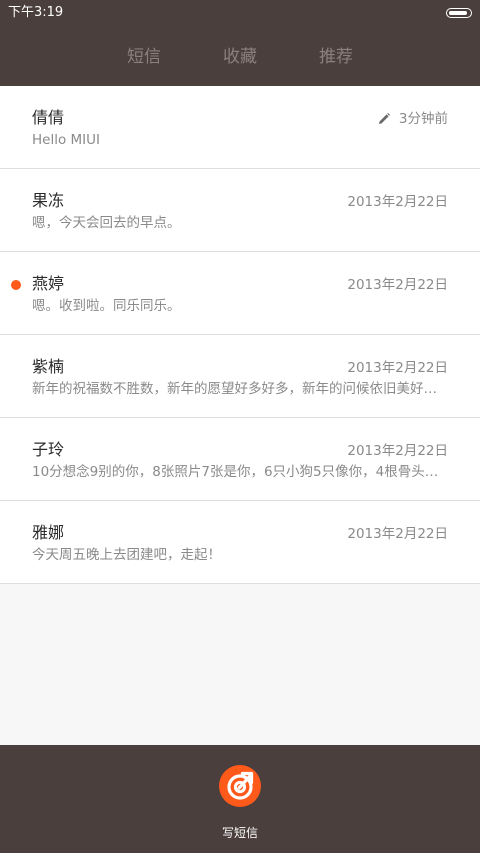 This screenshot has height=853, width=480. Describe the element at coordinates (36, 12) in the screenshot. I see `status-time: 下午3:19` at that location.